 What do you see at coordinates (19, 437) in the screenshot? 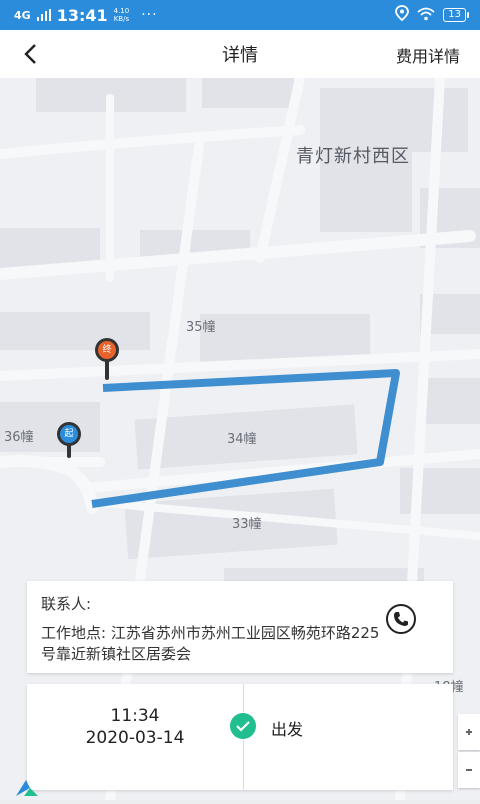
I see `building-label: 36幢` at bounding box center [19, 437].